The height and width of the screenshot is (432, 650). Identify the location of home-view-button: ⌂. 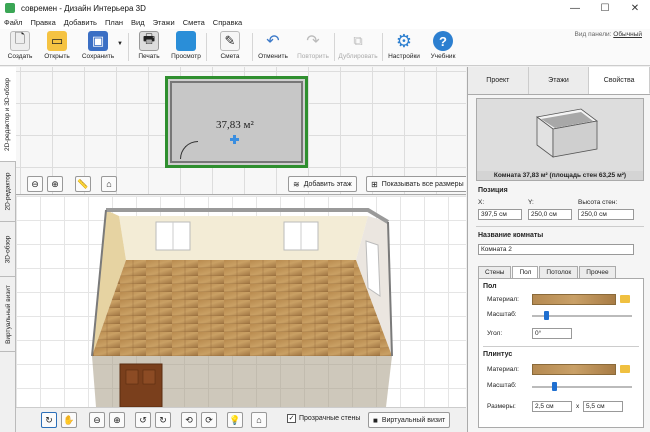
(109, 184).